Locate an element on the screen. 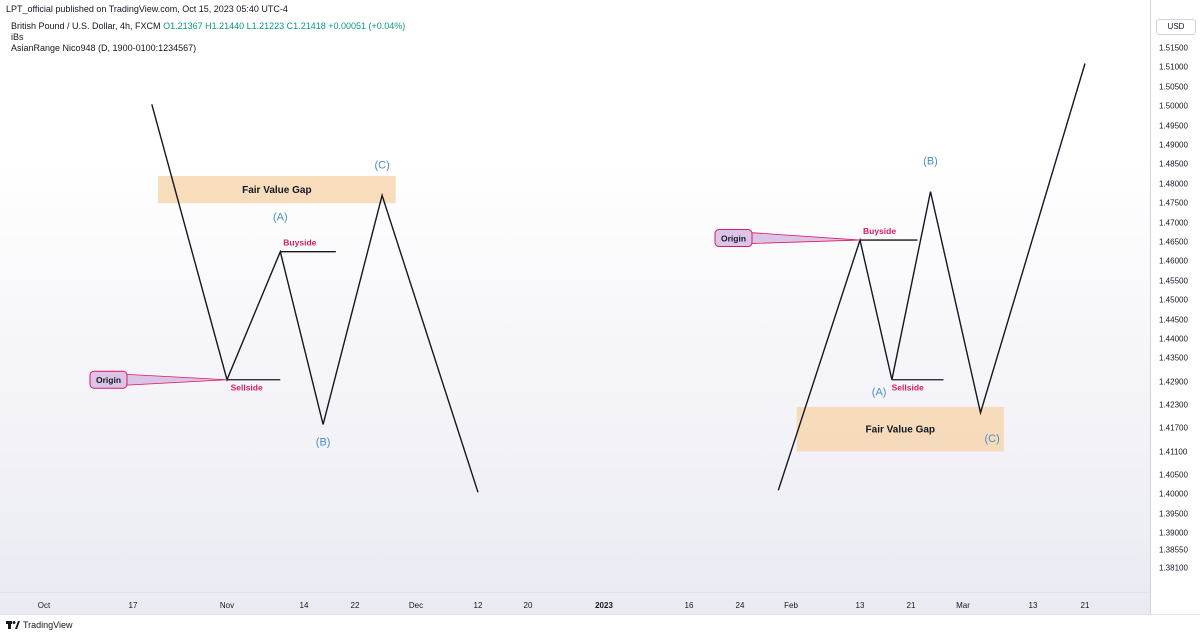 This screenshot has width=1200, height=635. price-tick-label: 1.42900 is located at coordinates (1173, 382).